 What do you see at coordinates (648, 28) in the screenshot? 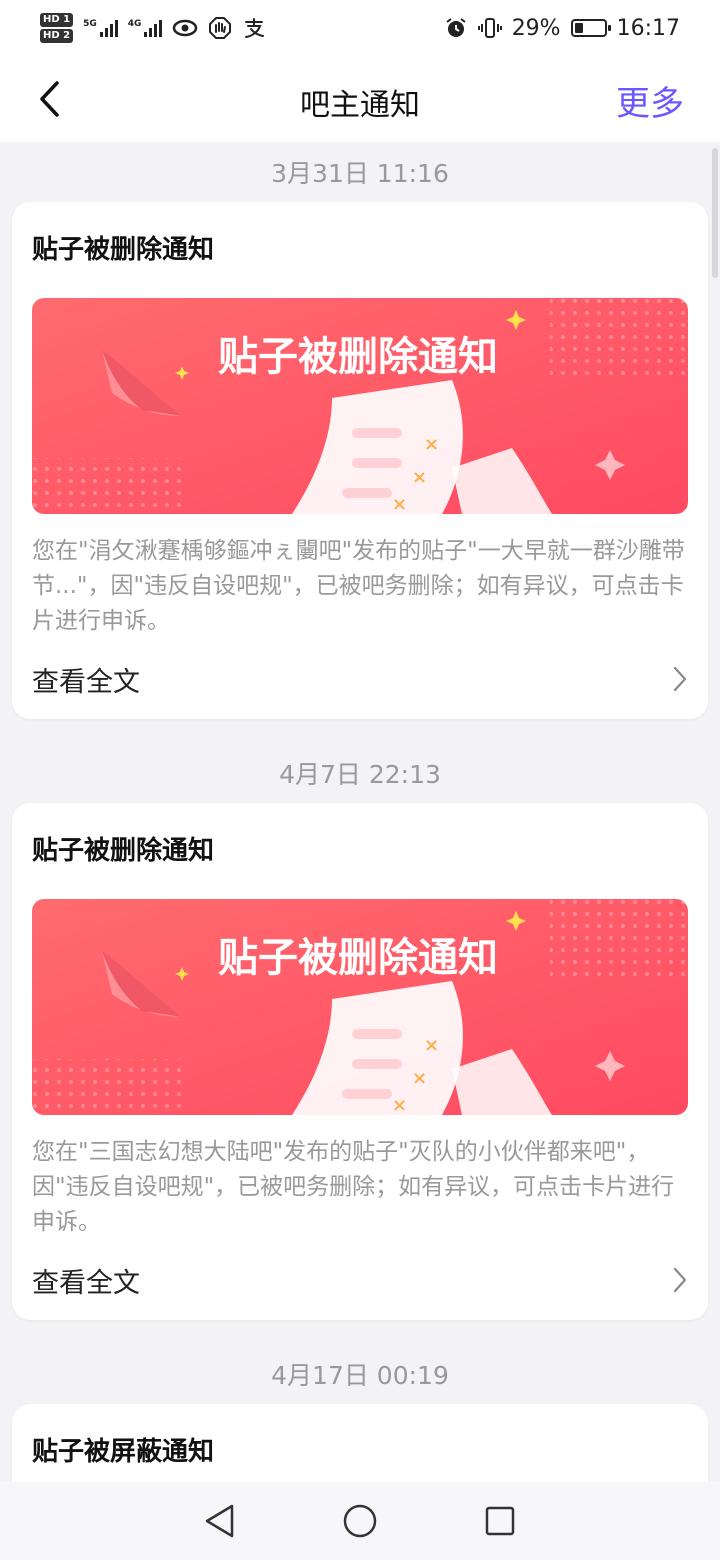
I see `clock: 16:17` at bounding box center [648, 28].